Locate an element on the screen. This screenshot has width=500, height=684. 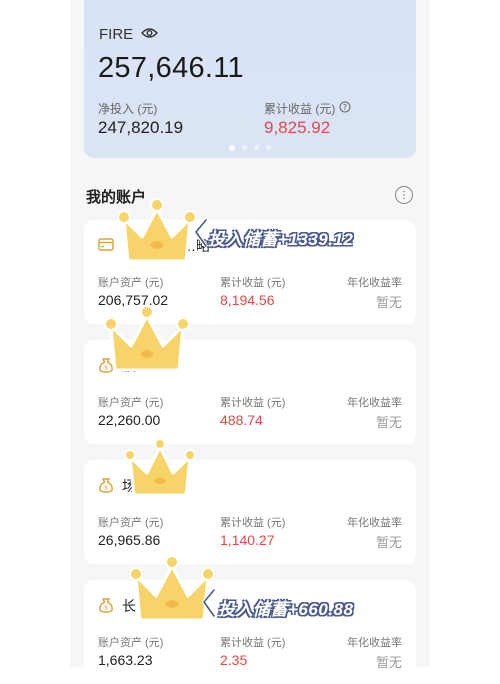
net-invest-label: 净投入 (元) is located at coordinates (128, 109).